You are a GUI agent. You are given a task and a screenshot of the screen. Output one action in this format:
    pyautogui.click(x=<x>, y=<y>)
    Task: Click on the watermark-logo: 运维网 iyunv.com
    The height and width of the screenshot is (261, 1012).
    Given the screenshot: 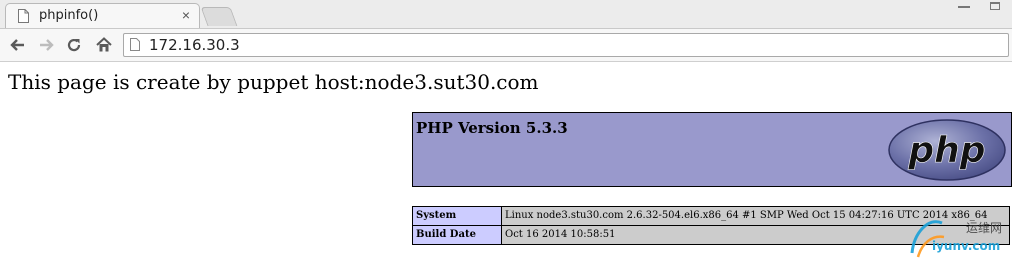 What is the action you would take?
    pyautogui.click(x=960, y=237)
    